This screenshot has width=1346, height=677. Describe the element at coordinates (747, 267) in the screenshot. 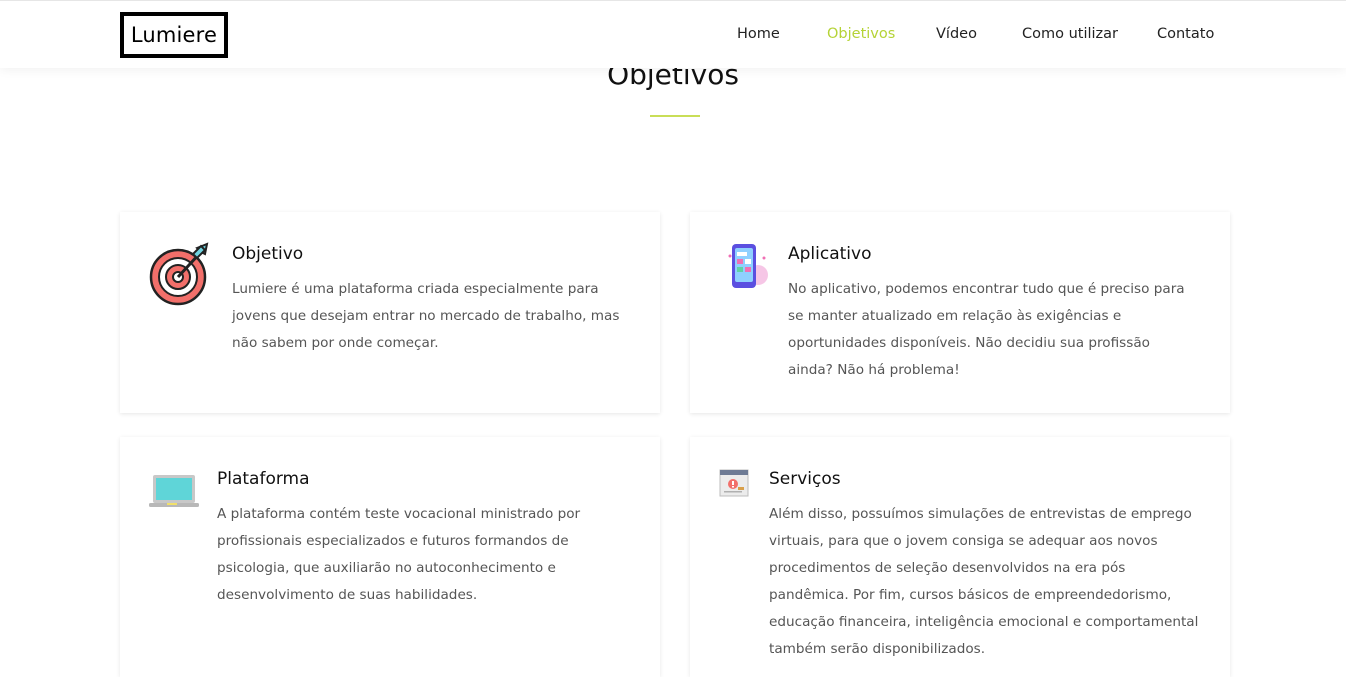

I see `smartphone-app-icon` at that location.